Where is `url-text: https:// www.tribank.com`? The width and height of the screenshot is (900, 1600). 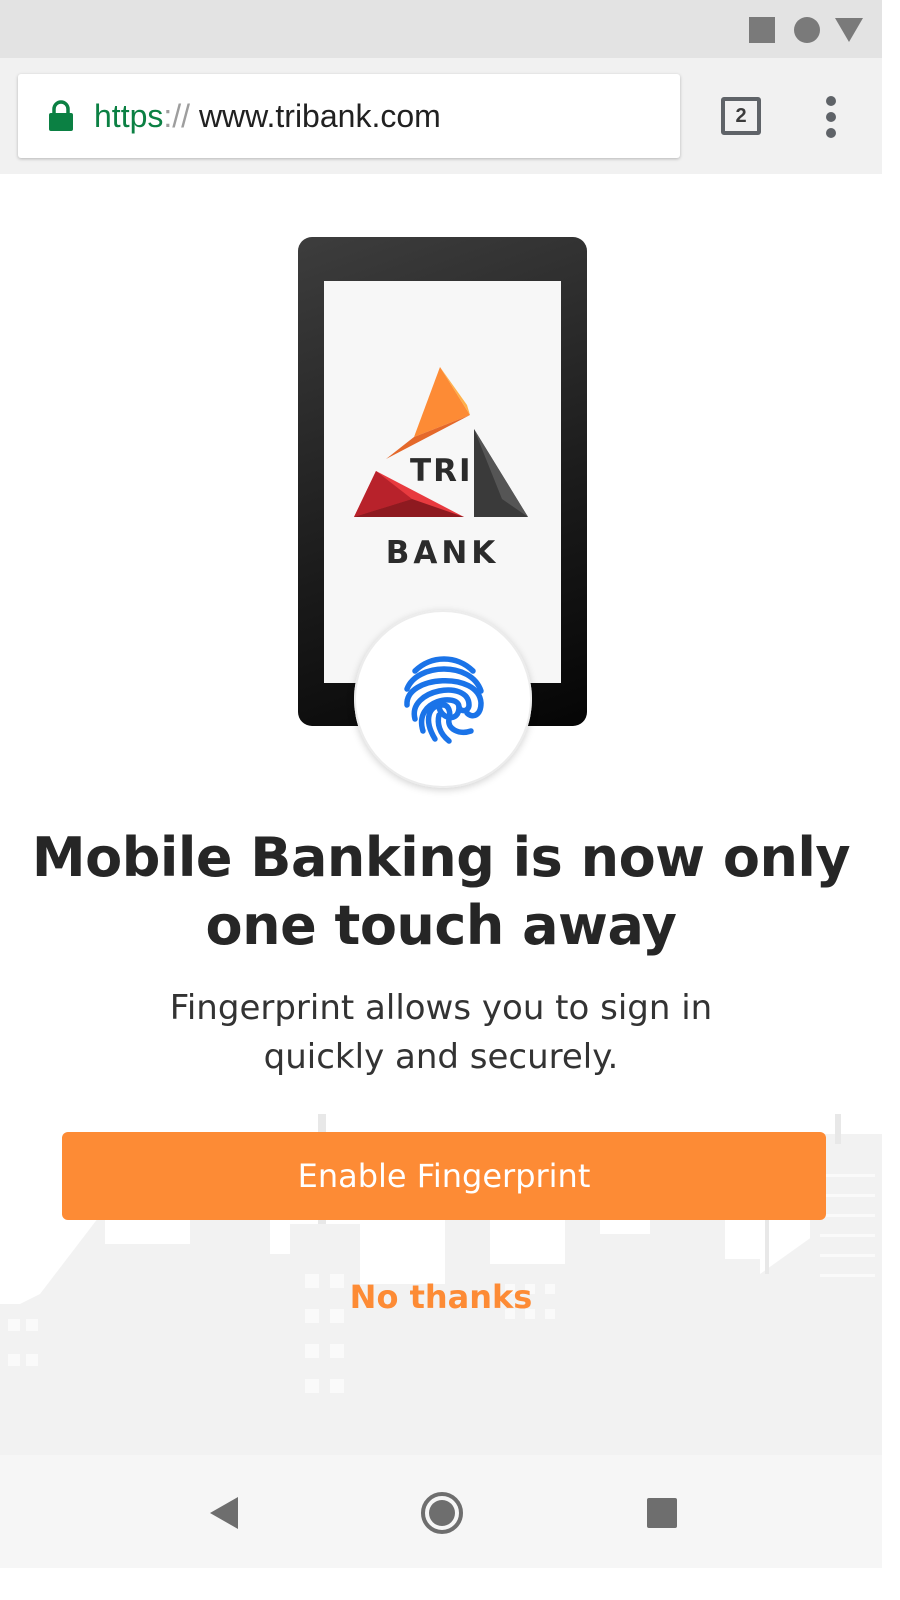
url-text: https:// www.tribank.com is located at coordinates (267, 116).